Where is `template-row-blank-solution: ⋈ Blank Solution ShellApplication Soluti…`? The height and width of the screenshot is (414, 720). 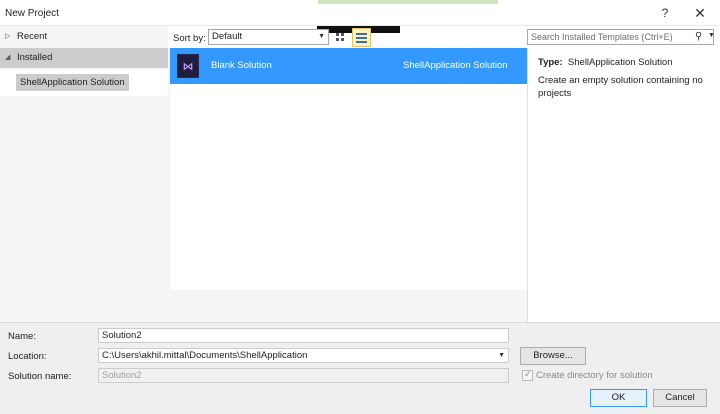 template-row-blank-solution: ⋈ Blank Solution ShellApplication Soluti… is located at coordinates (348, 66).